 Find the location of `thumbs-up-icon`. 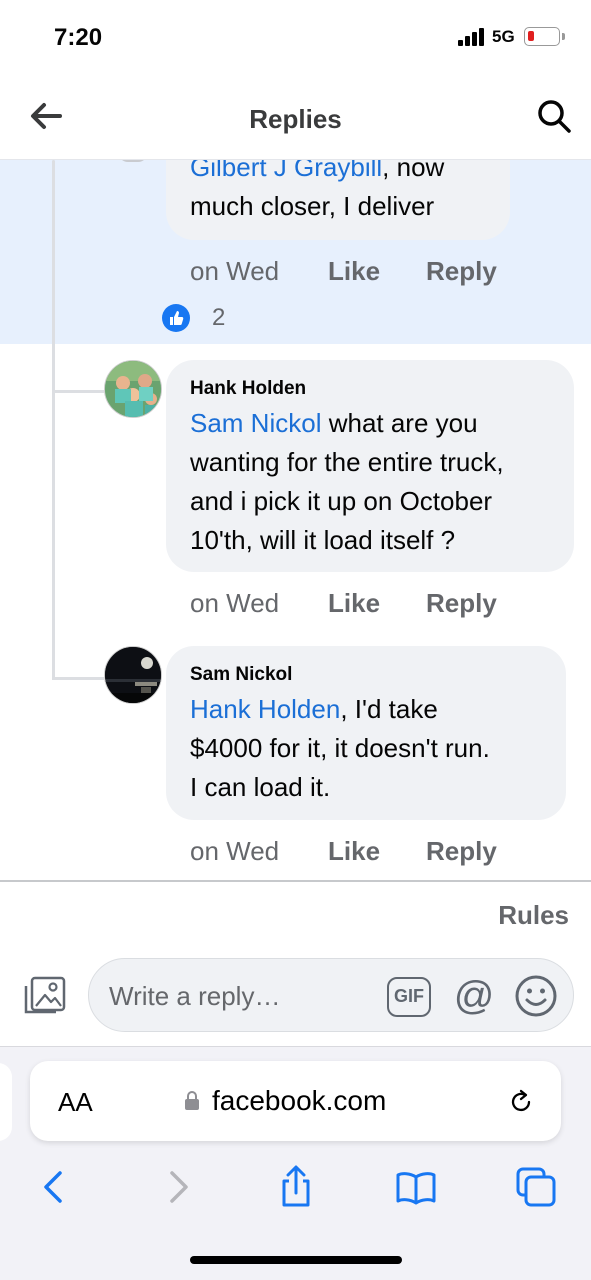

thumbs-up-icon is located at coordinates (176, 318).